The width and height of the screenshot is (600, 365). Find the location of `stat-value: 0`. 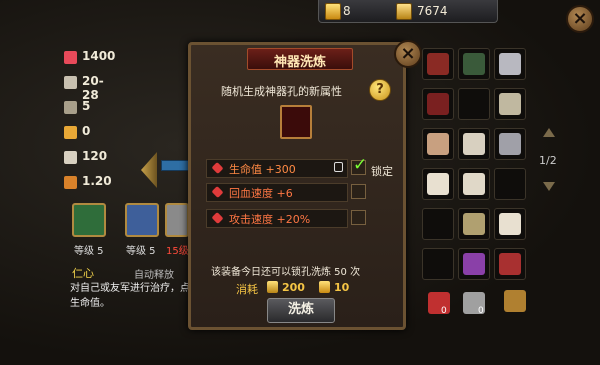

stat-value: 0 is located at coordinates (86, 131).